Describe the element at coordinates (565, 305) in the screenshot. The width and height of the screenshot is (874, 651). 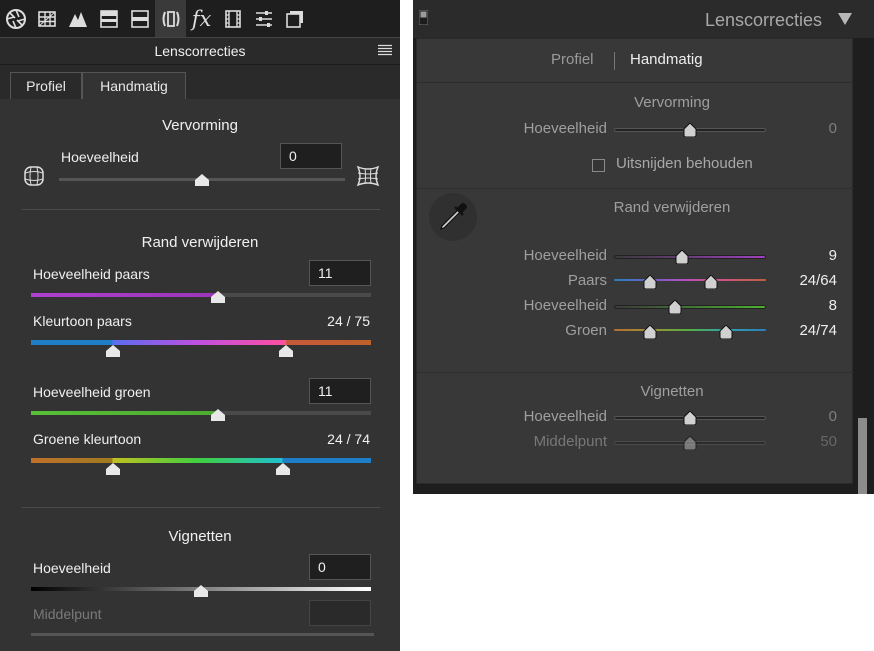
I see `green-amount-label: Hoeveelheid` at that location.